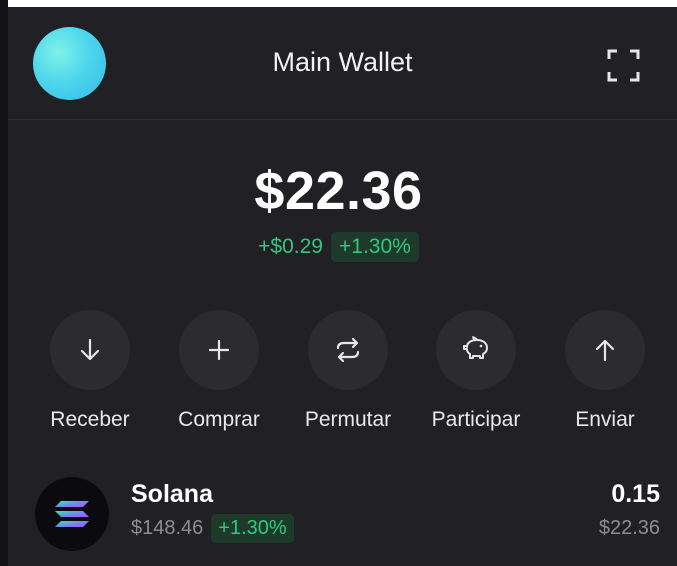 This screenshot has height=566, width=677. Describe the element at coordinates (476, 419) in the screenshot. I see `stake-label: Participar` at that location.